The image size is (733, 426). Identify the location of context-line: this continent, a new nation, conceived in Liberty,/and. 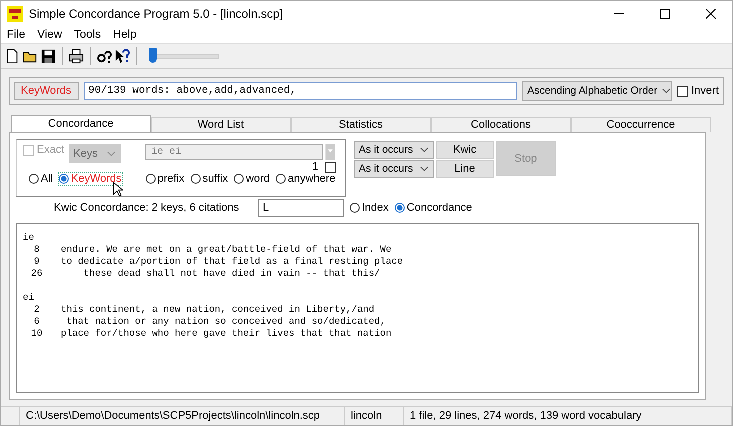
(218, 310).